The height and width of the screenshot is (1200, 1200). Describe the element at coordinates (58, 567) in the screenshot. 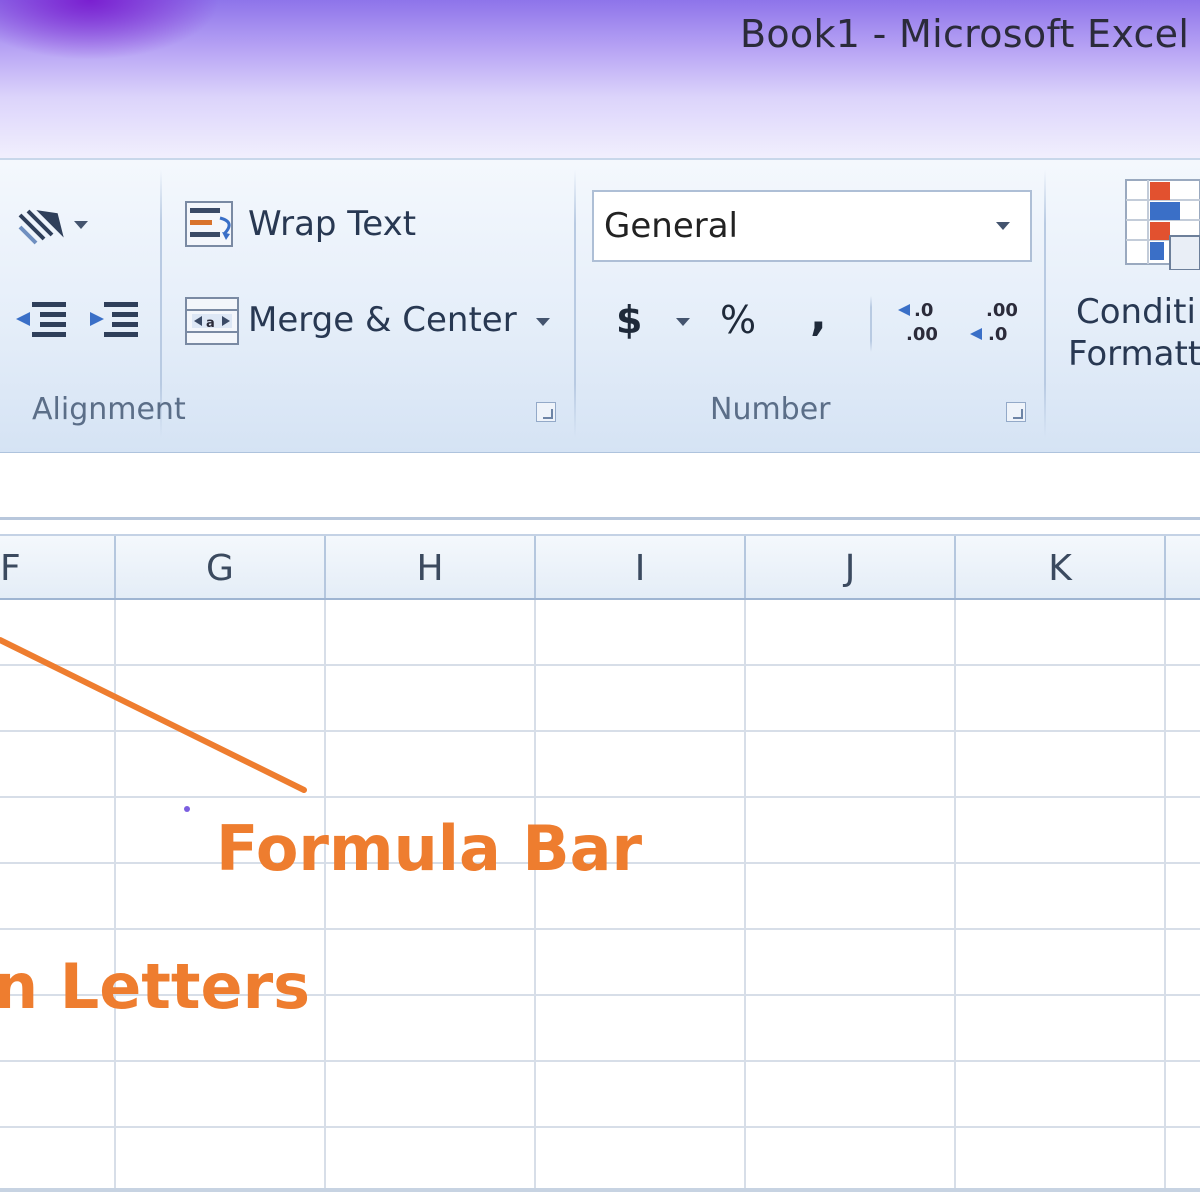

I see `column-header-f: F` at that location.